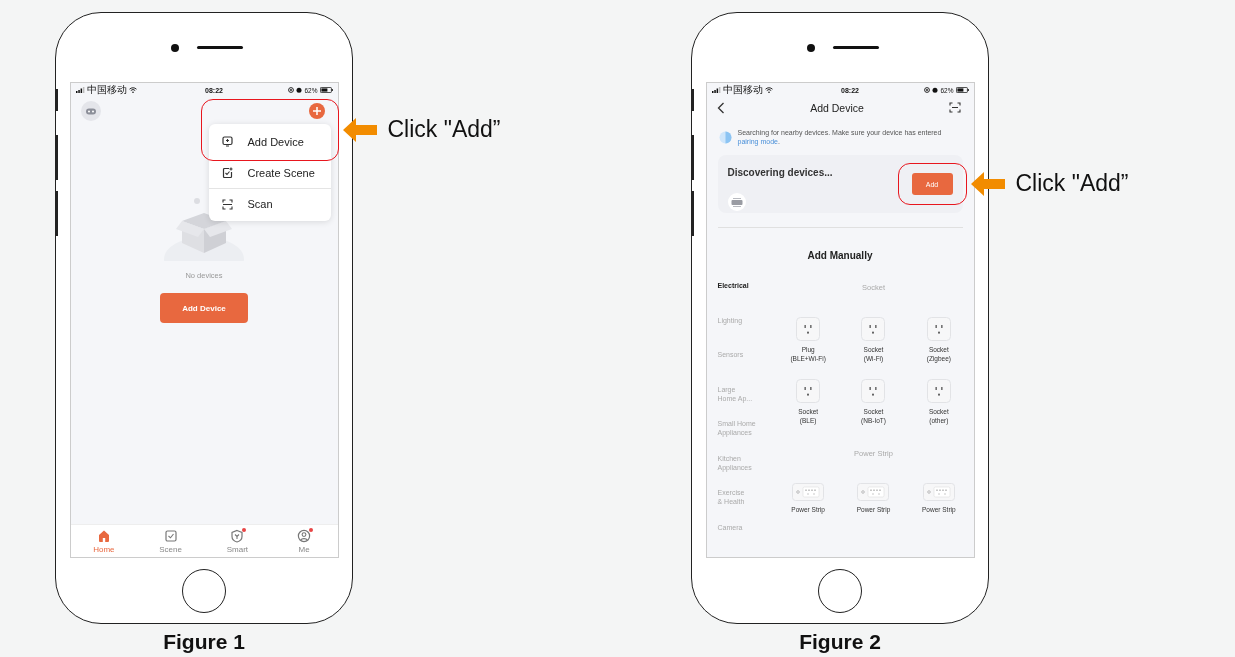  I want to click on tab-item: Scene, so click(170, 541).